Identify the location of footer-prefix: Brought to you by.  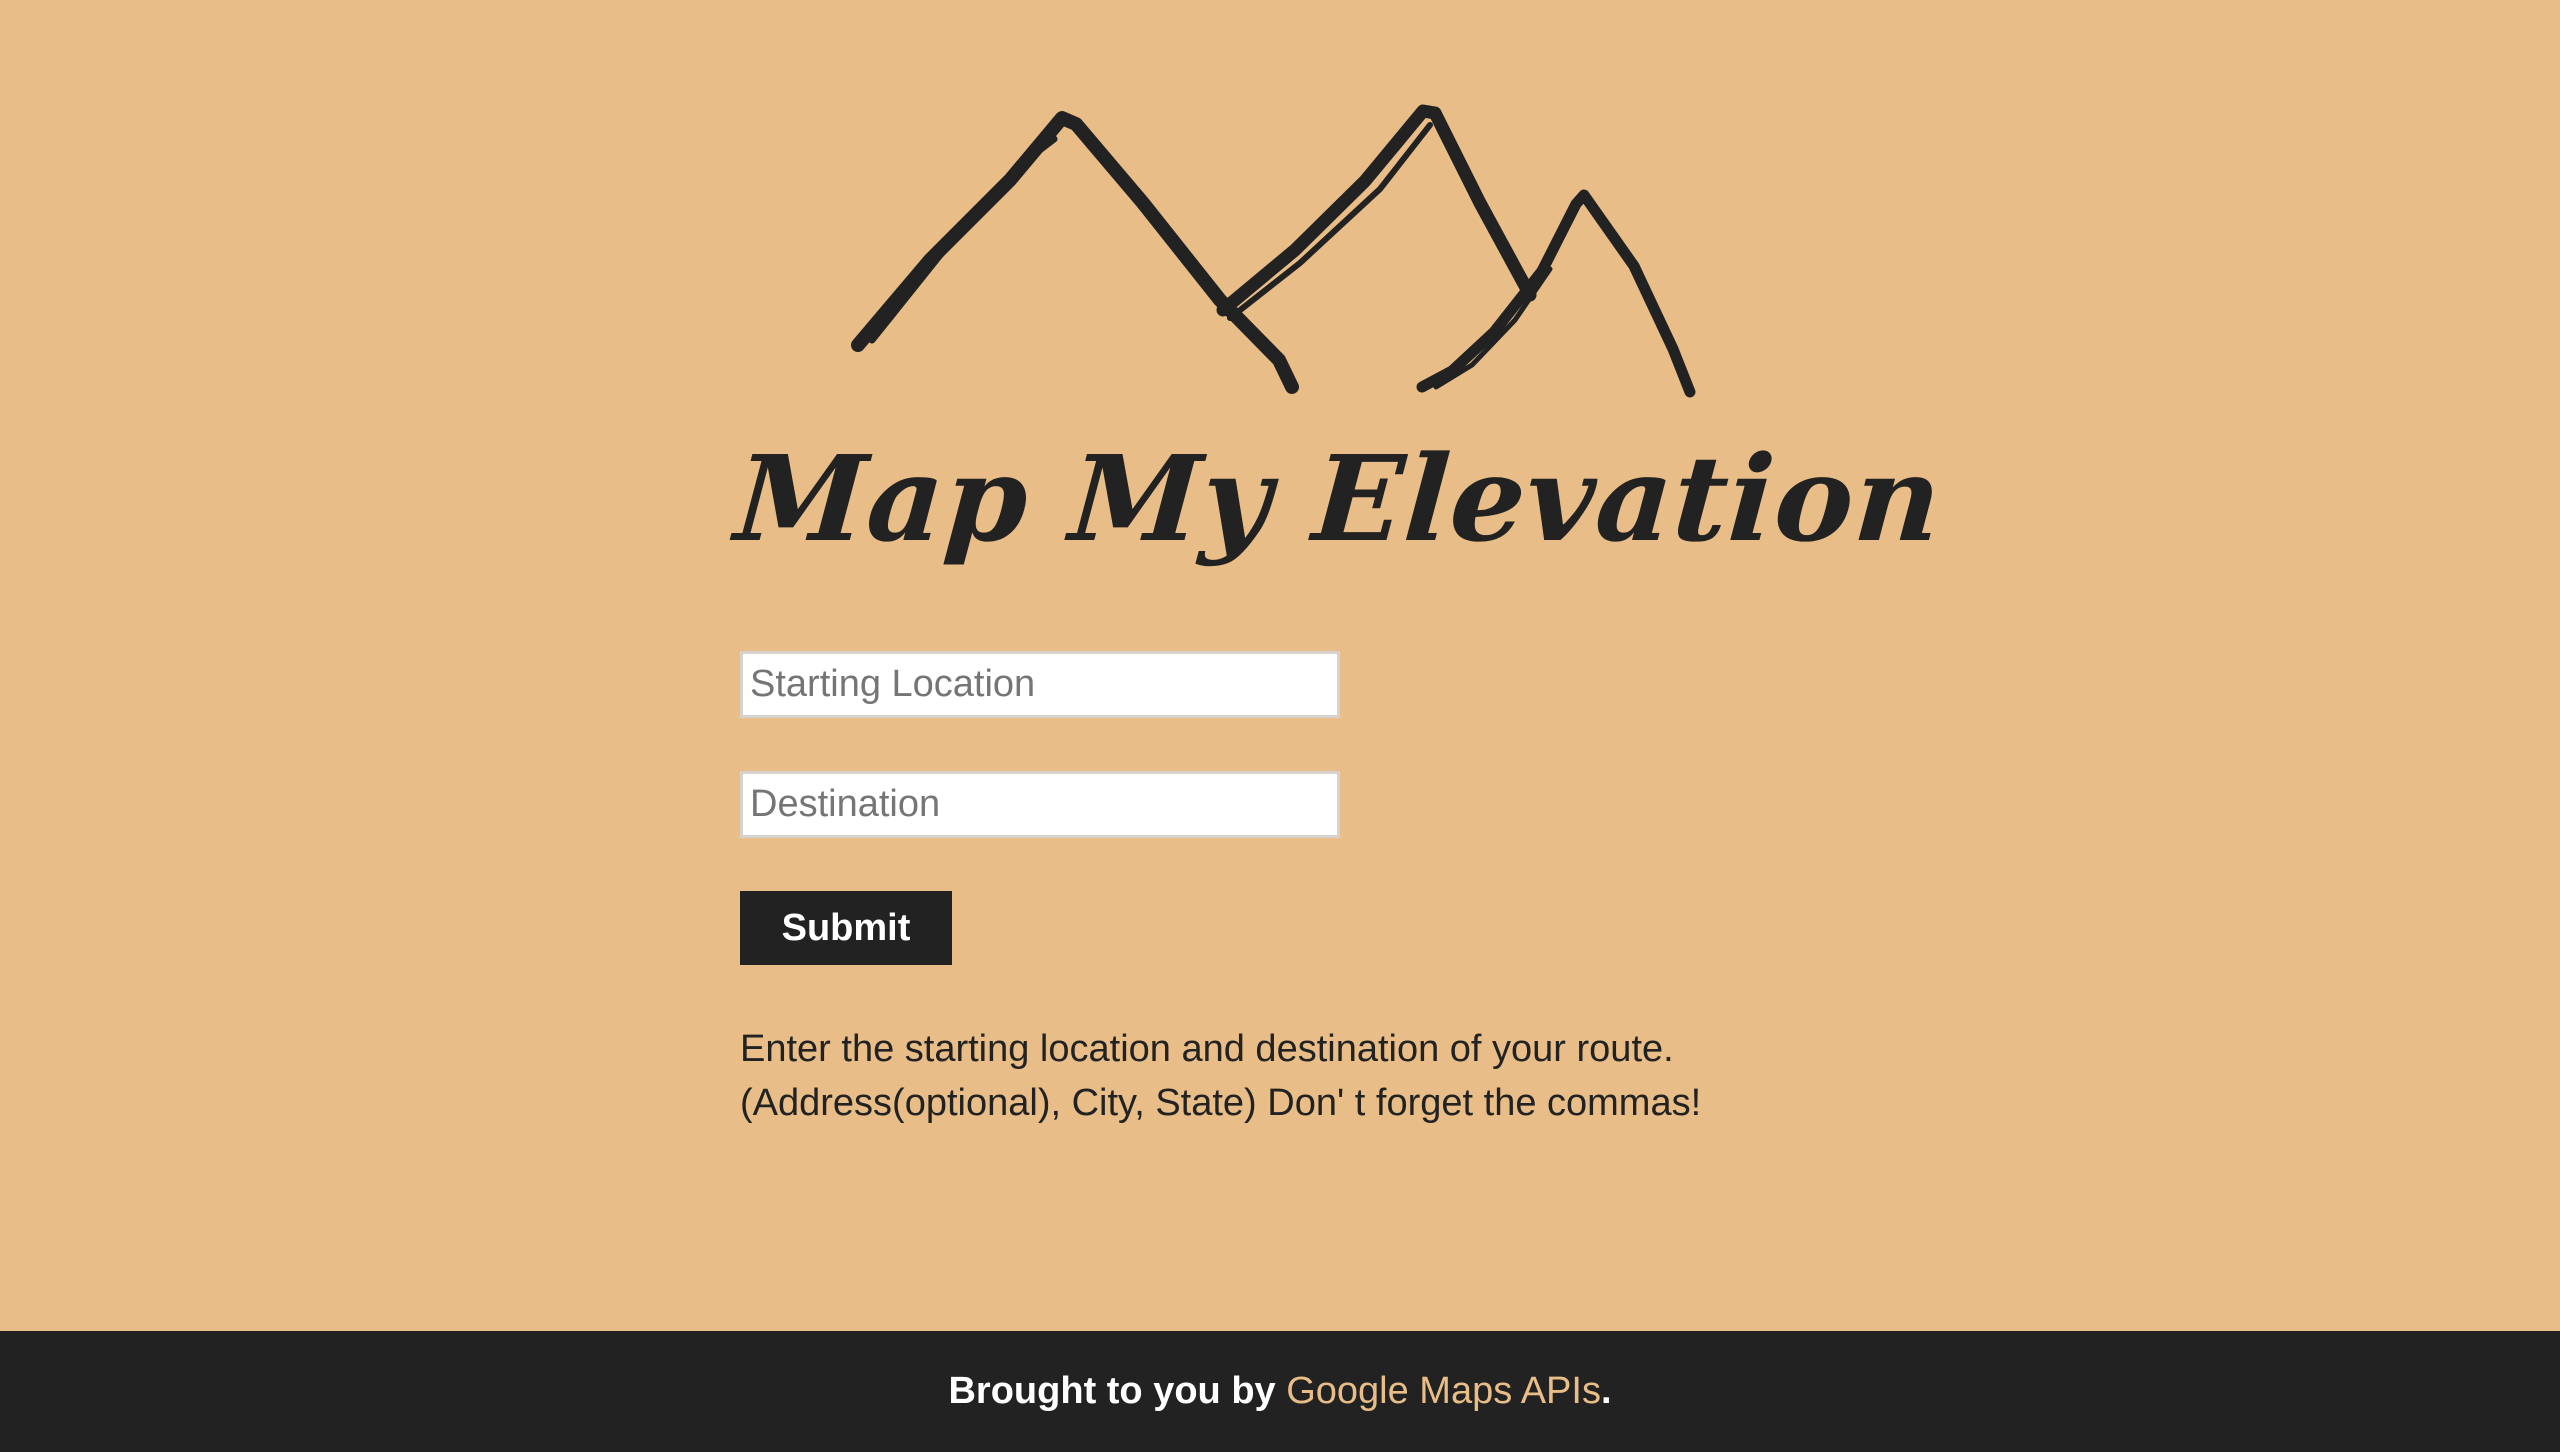
(1117, 1391).